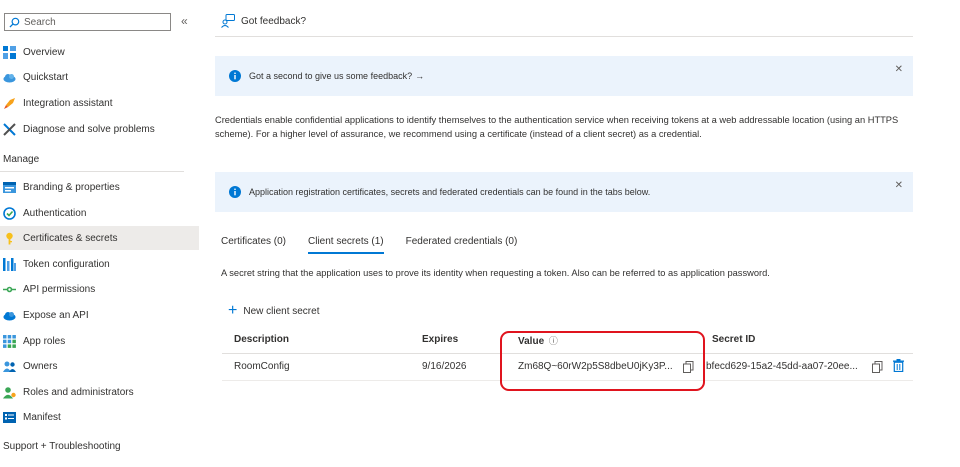 This screenshot has width=960, height=467. What do you see at coordinates (70, 238) in the screenshot?
I see `sidebar-item-label: Certificates & secrets` at bounding box center [70, 238].